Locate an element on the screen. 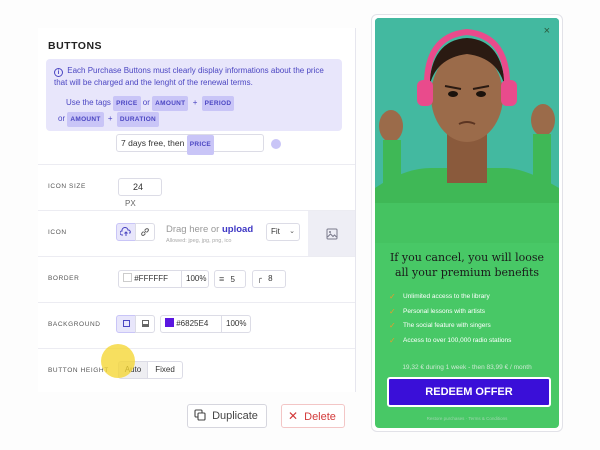 The width and height of the screenshot is (600, 450). delete-label: Delete is located at coordinates (320, 417).